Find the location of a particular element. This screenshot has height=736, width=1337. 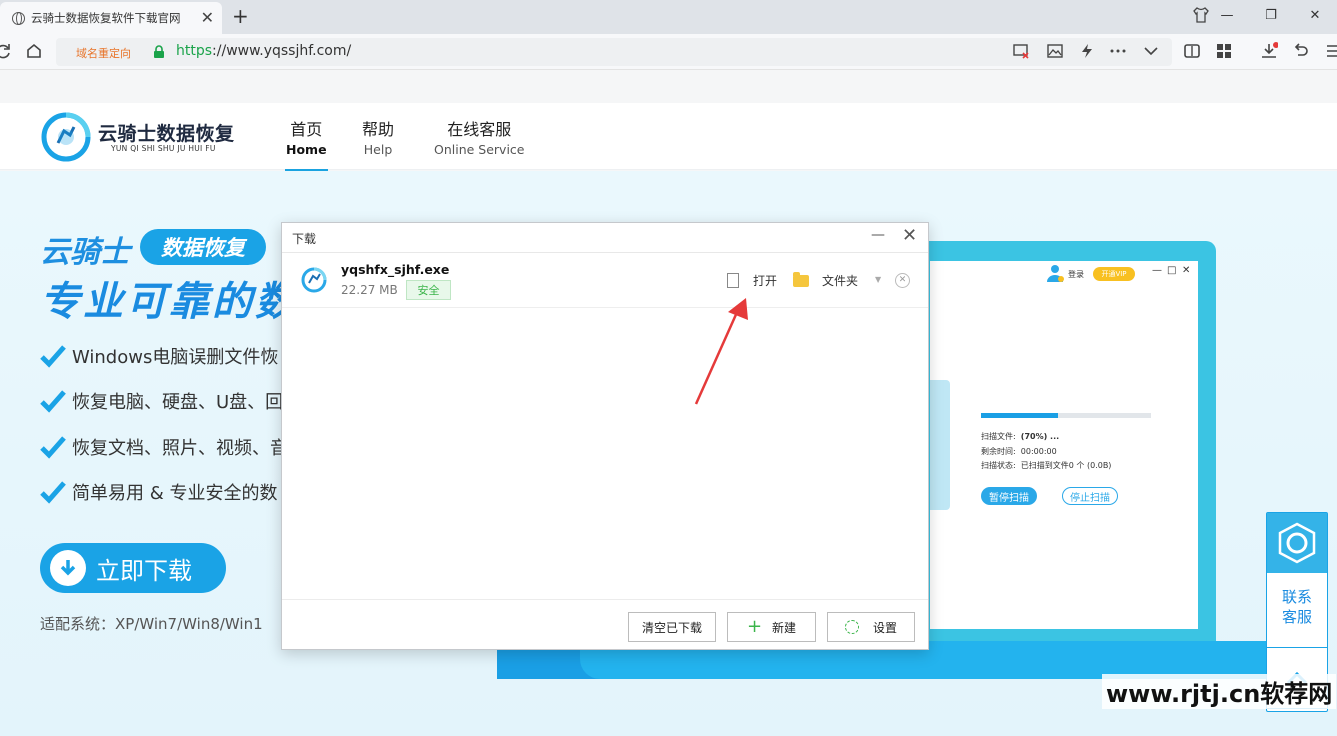

open-folder-button: 文件夹 is located at coordinates (826, 280).